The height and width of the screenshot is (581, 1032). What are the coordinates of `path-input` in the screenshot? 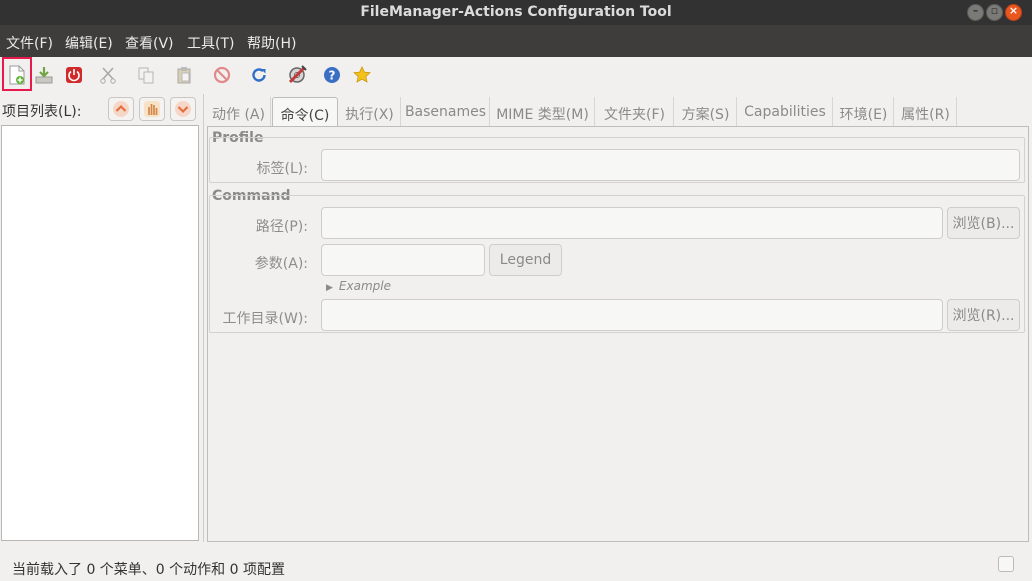 It's located at (632, 223).